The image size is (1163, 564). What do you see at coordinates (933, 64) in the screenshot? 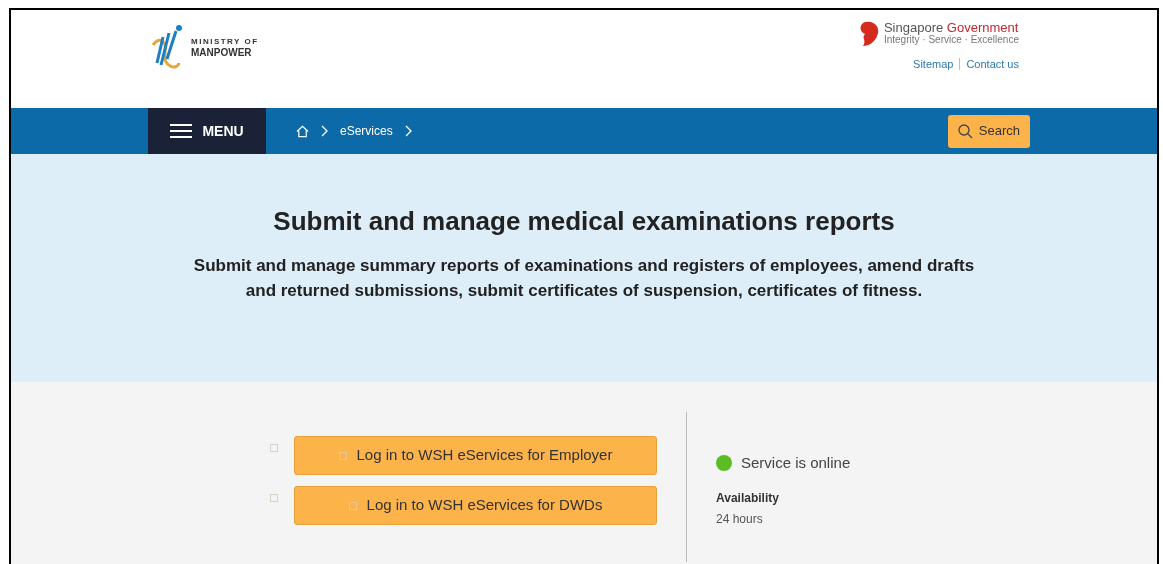
I see `header-link: Sitemap` at bounding box center [933, 64].